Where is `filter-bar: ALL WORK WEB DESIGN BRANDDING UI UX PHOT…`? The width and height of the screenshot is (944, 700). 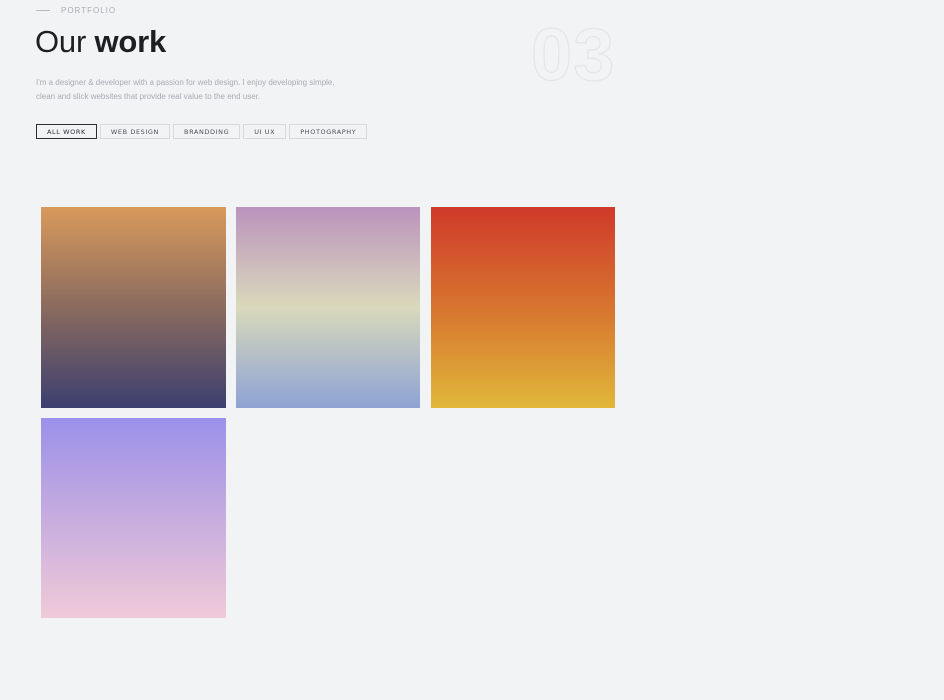 filter-bar: ALL WORK WEB DESIGN BRANDDING UI UX PHOT… is located at coordinates (202, 131).